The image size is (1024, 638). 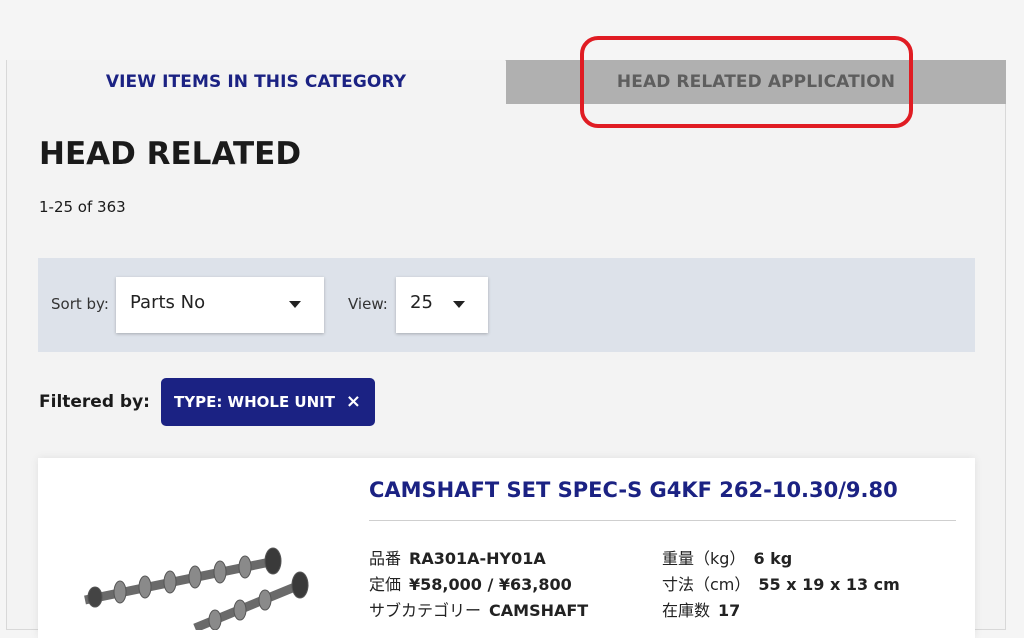 I want to click on spec-stock: 在庫数 17, so click(x=701, y=609).